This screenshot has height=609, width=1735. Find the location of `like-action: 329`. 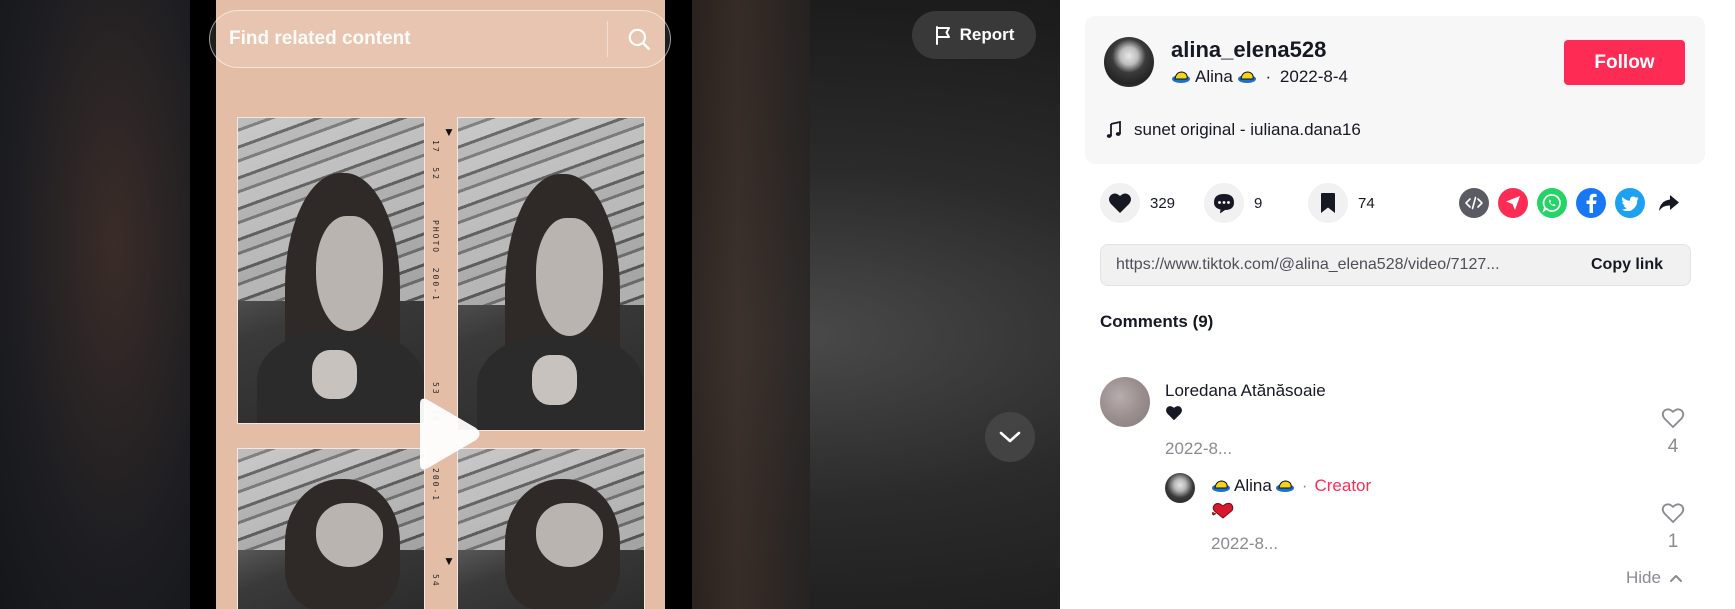

like-action: 329 is located at coordinates (1140, 203).